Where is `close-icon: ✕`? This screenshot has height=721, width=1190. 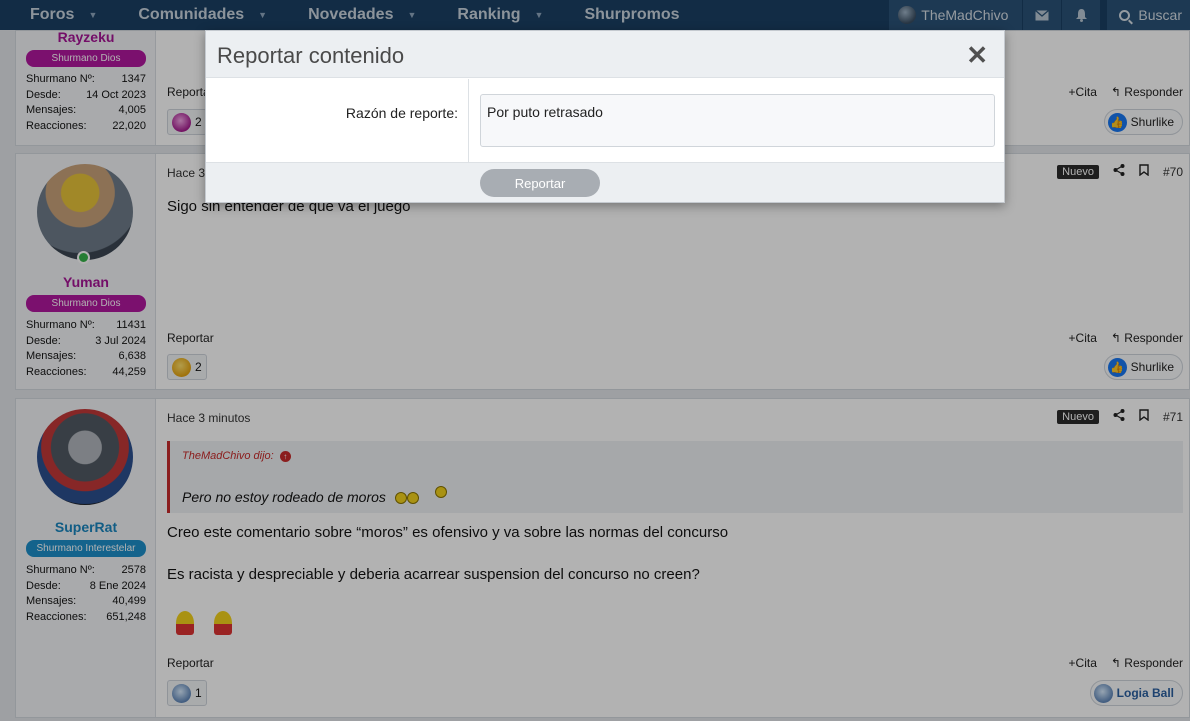 close-icon: ✕ is located at coordinates (977, 55).